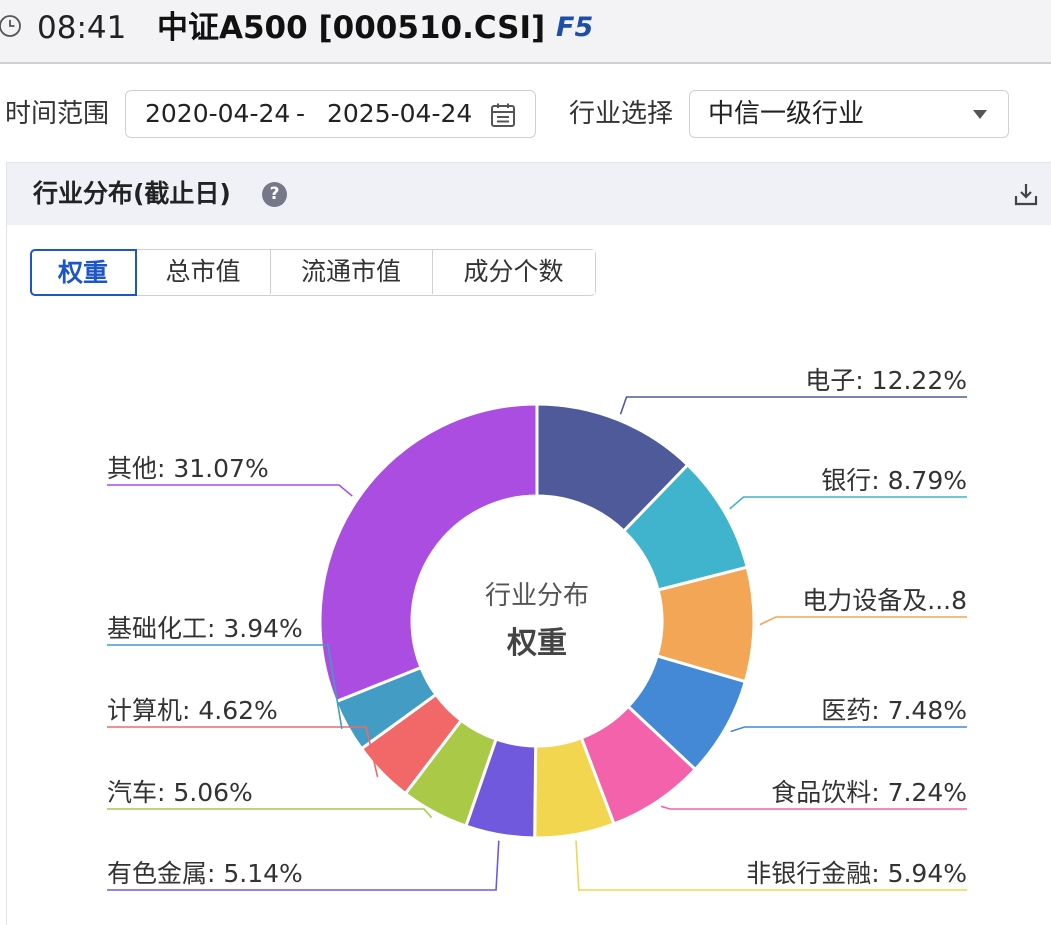  Describe the element at coordinates (1026, 194) in the screenshot. I see `download-icon` at that location.